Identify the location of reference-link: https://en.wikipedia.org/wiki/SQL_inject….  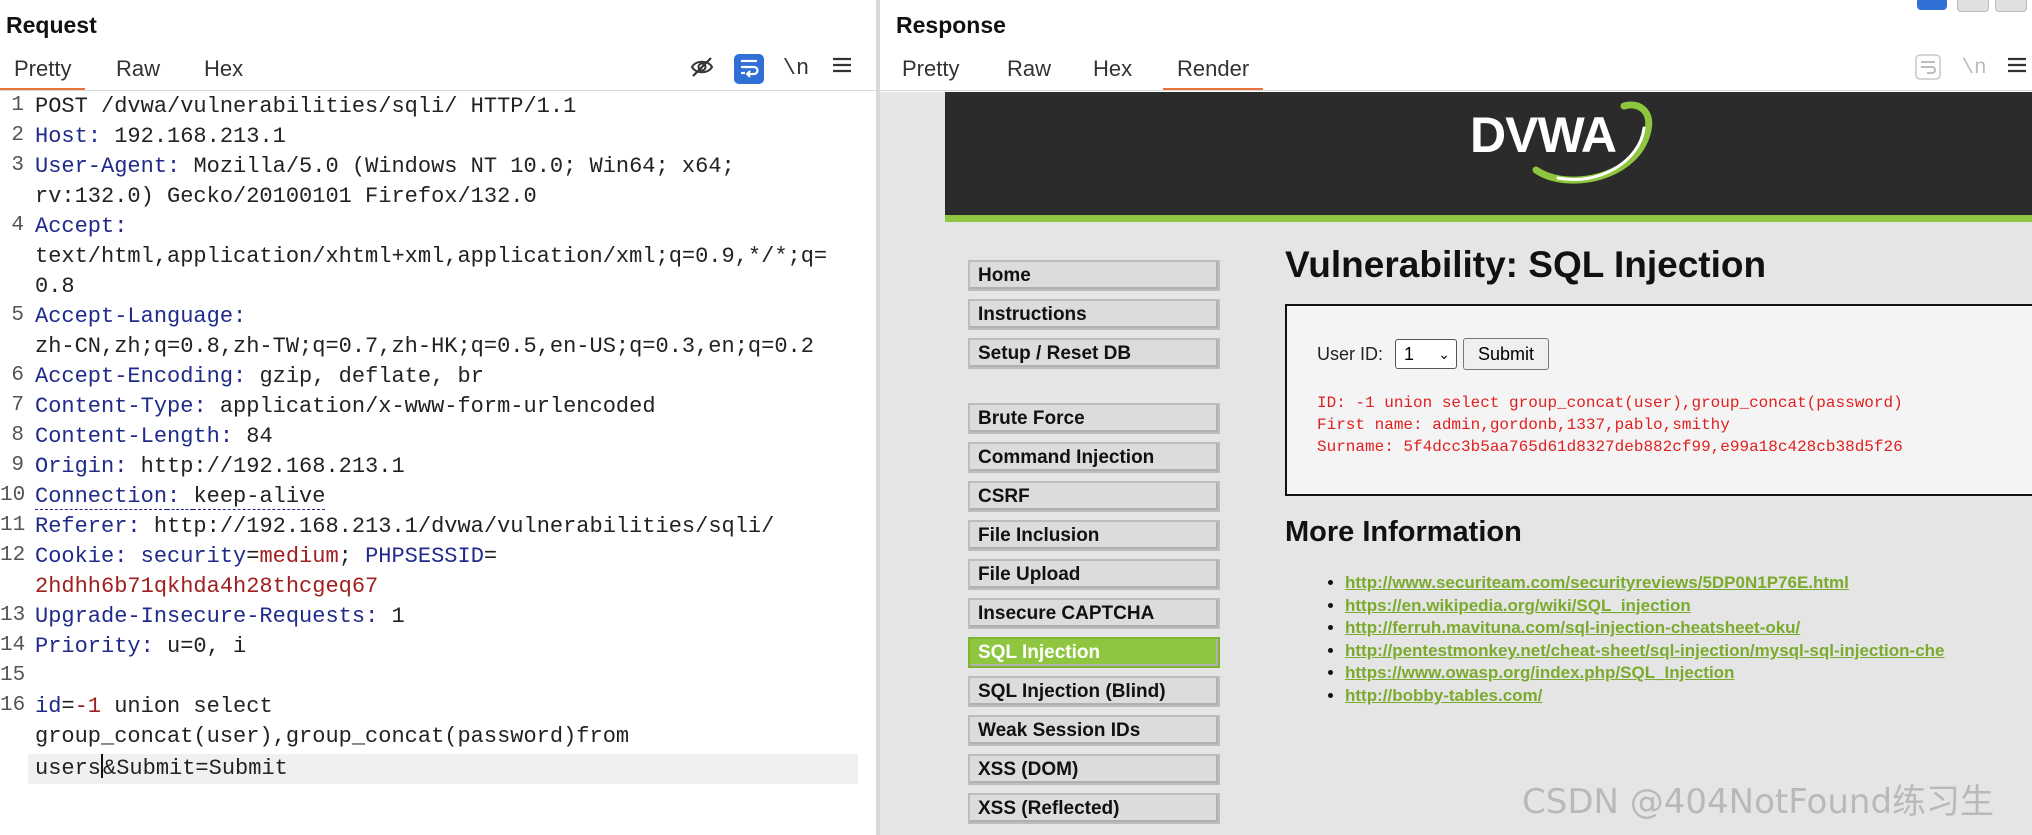
(1518, 605).